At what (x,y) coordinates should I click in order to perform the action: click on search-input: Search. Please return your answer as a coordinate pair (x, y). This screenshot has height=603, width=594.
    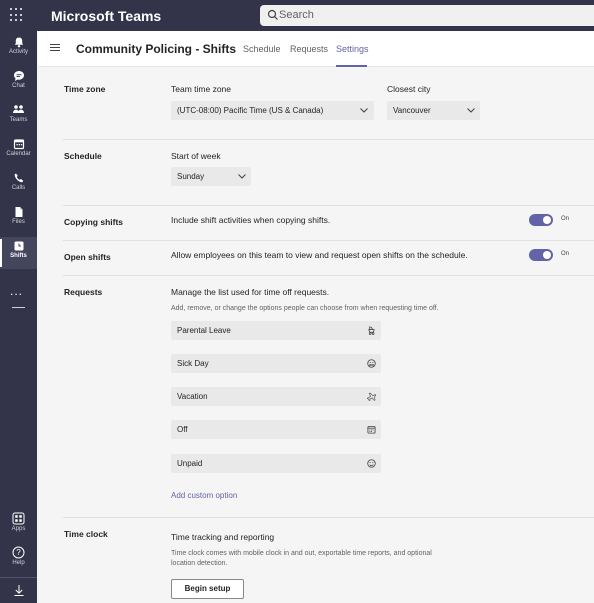
    Looking at the image, I should click on (427, 15).